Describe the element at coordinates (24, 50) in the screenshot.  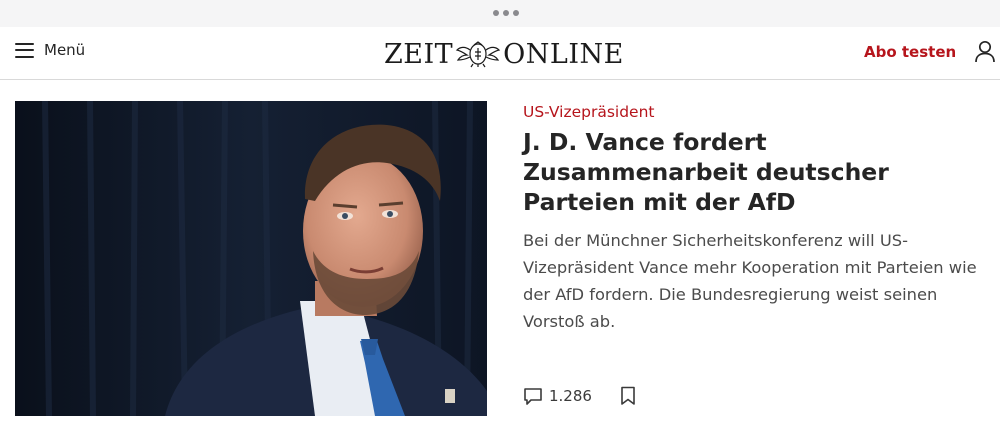
I see `hamburger-icon` at that location.